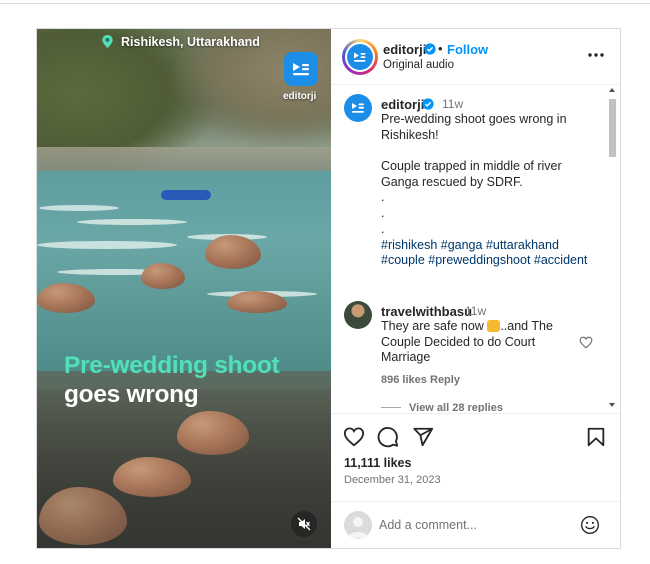 The image size is (650, 564). I want to click on bookmark-icon, so click(596, 437).